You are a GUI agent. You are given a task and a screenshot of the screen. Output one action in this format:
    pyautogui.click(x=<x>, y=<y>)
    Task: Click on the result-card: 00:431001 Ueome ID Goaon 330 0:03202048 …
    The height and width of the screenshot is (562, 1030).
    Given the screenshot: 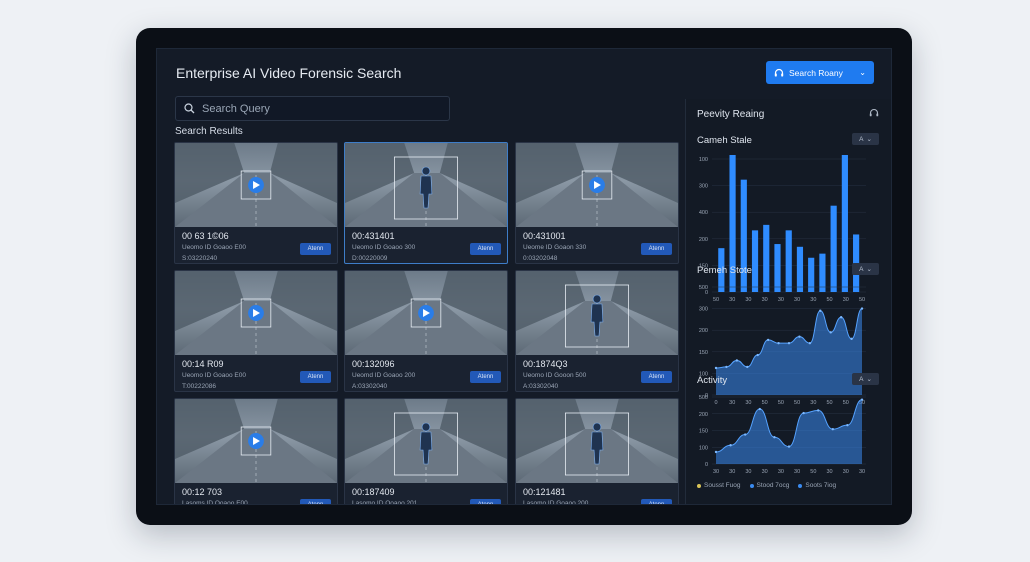 What is the action you would take?
    pyautogui.click(x=597, y=203)
    